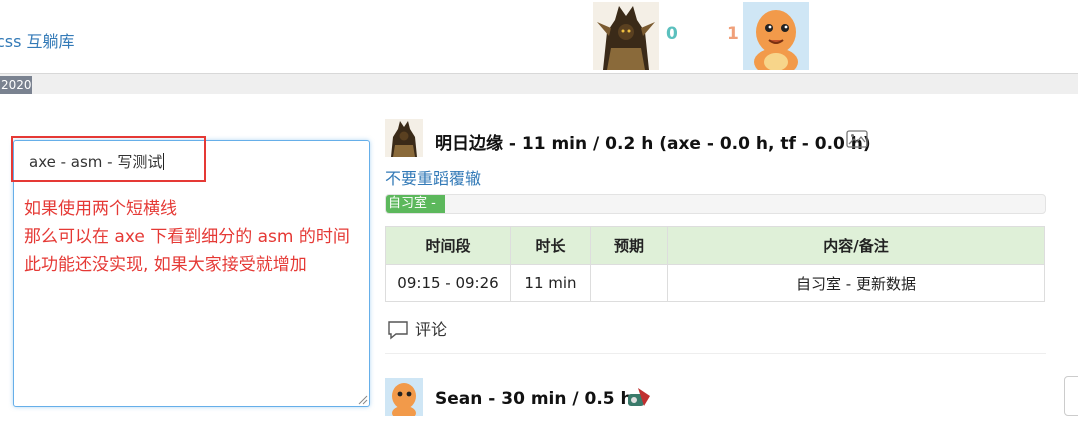 This screenshot has height=423, width=1078. Describe the element at coordinates (362, 399) in the screenshot. I see `resize-handle-icon` at that location.